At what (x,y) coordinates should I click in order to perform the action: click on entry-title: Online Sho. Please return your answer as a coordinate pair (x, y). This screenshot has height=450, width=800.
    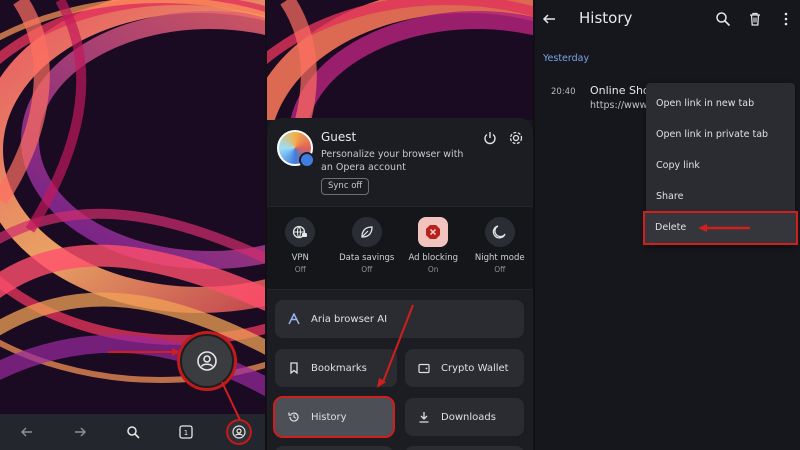
    Looking at the image, I should click on (620, 90).